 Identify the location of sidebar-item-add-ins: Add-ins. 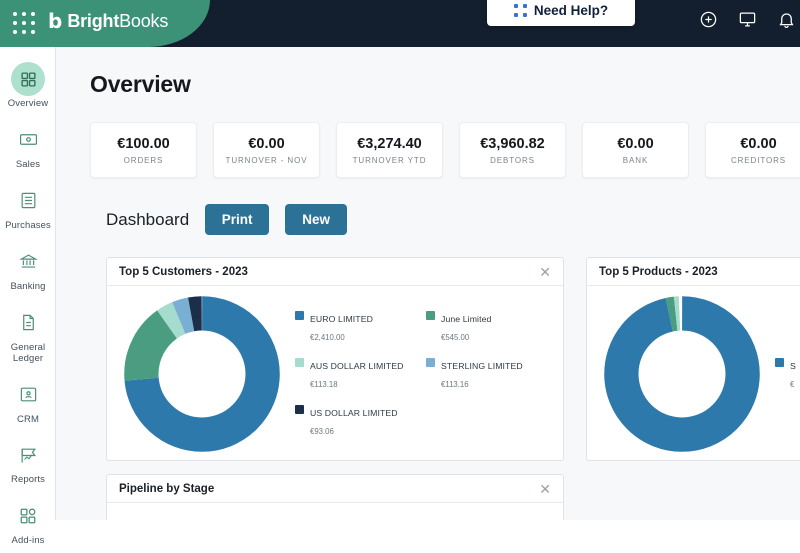
(28, 522).